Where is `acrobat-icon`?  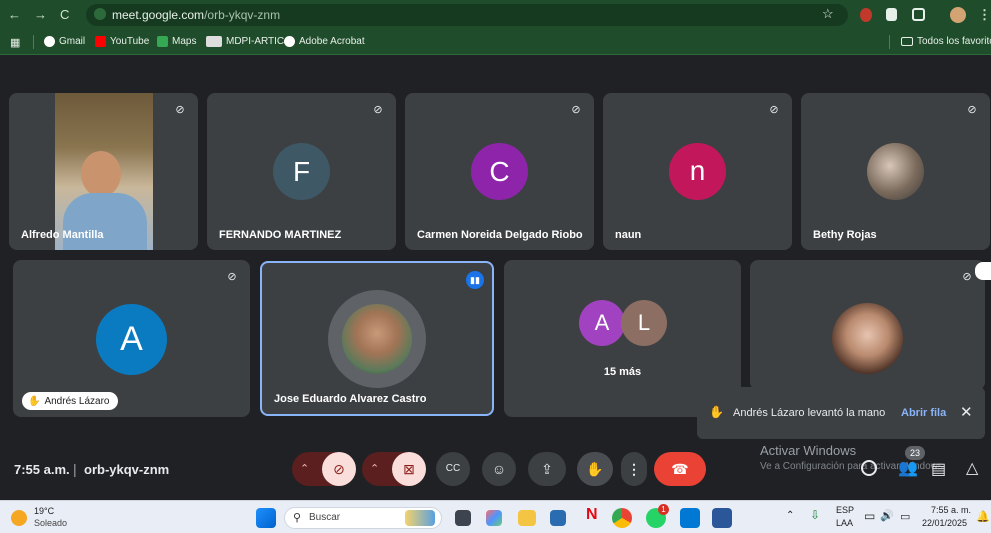 acrobat-icon is located at coordinates (289, 41).